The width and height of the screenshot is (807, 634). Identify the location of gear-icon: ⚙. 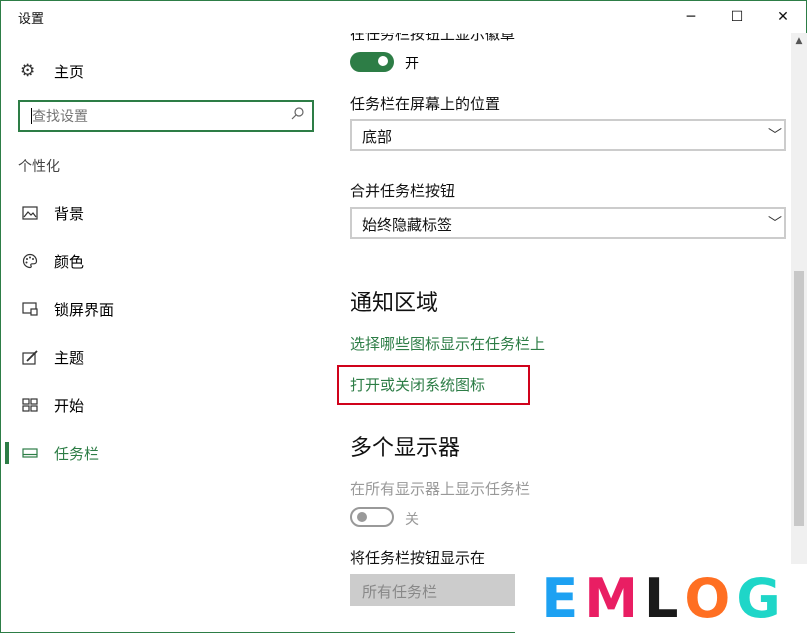
(28, 71).